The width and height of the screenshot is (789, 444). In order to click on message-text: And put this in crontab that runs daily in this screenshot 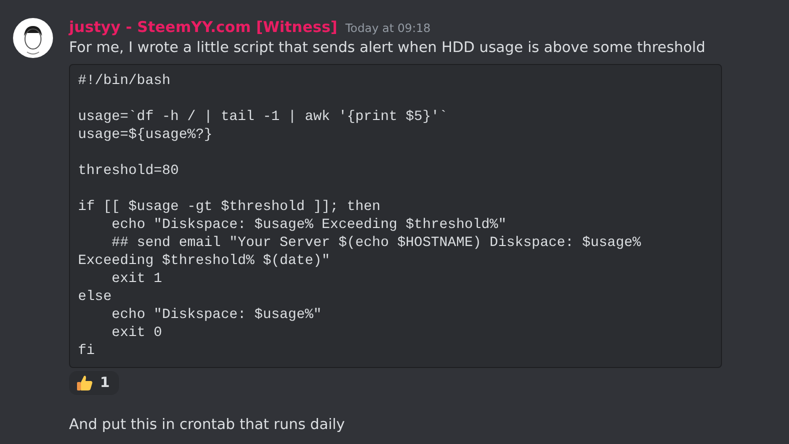, I will do `click(207, 424)`.